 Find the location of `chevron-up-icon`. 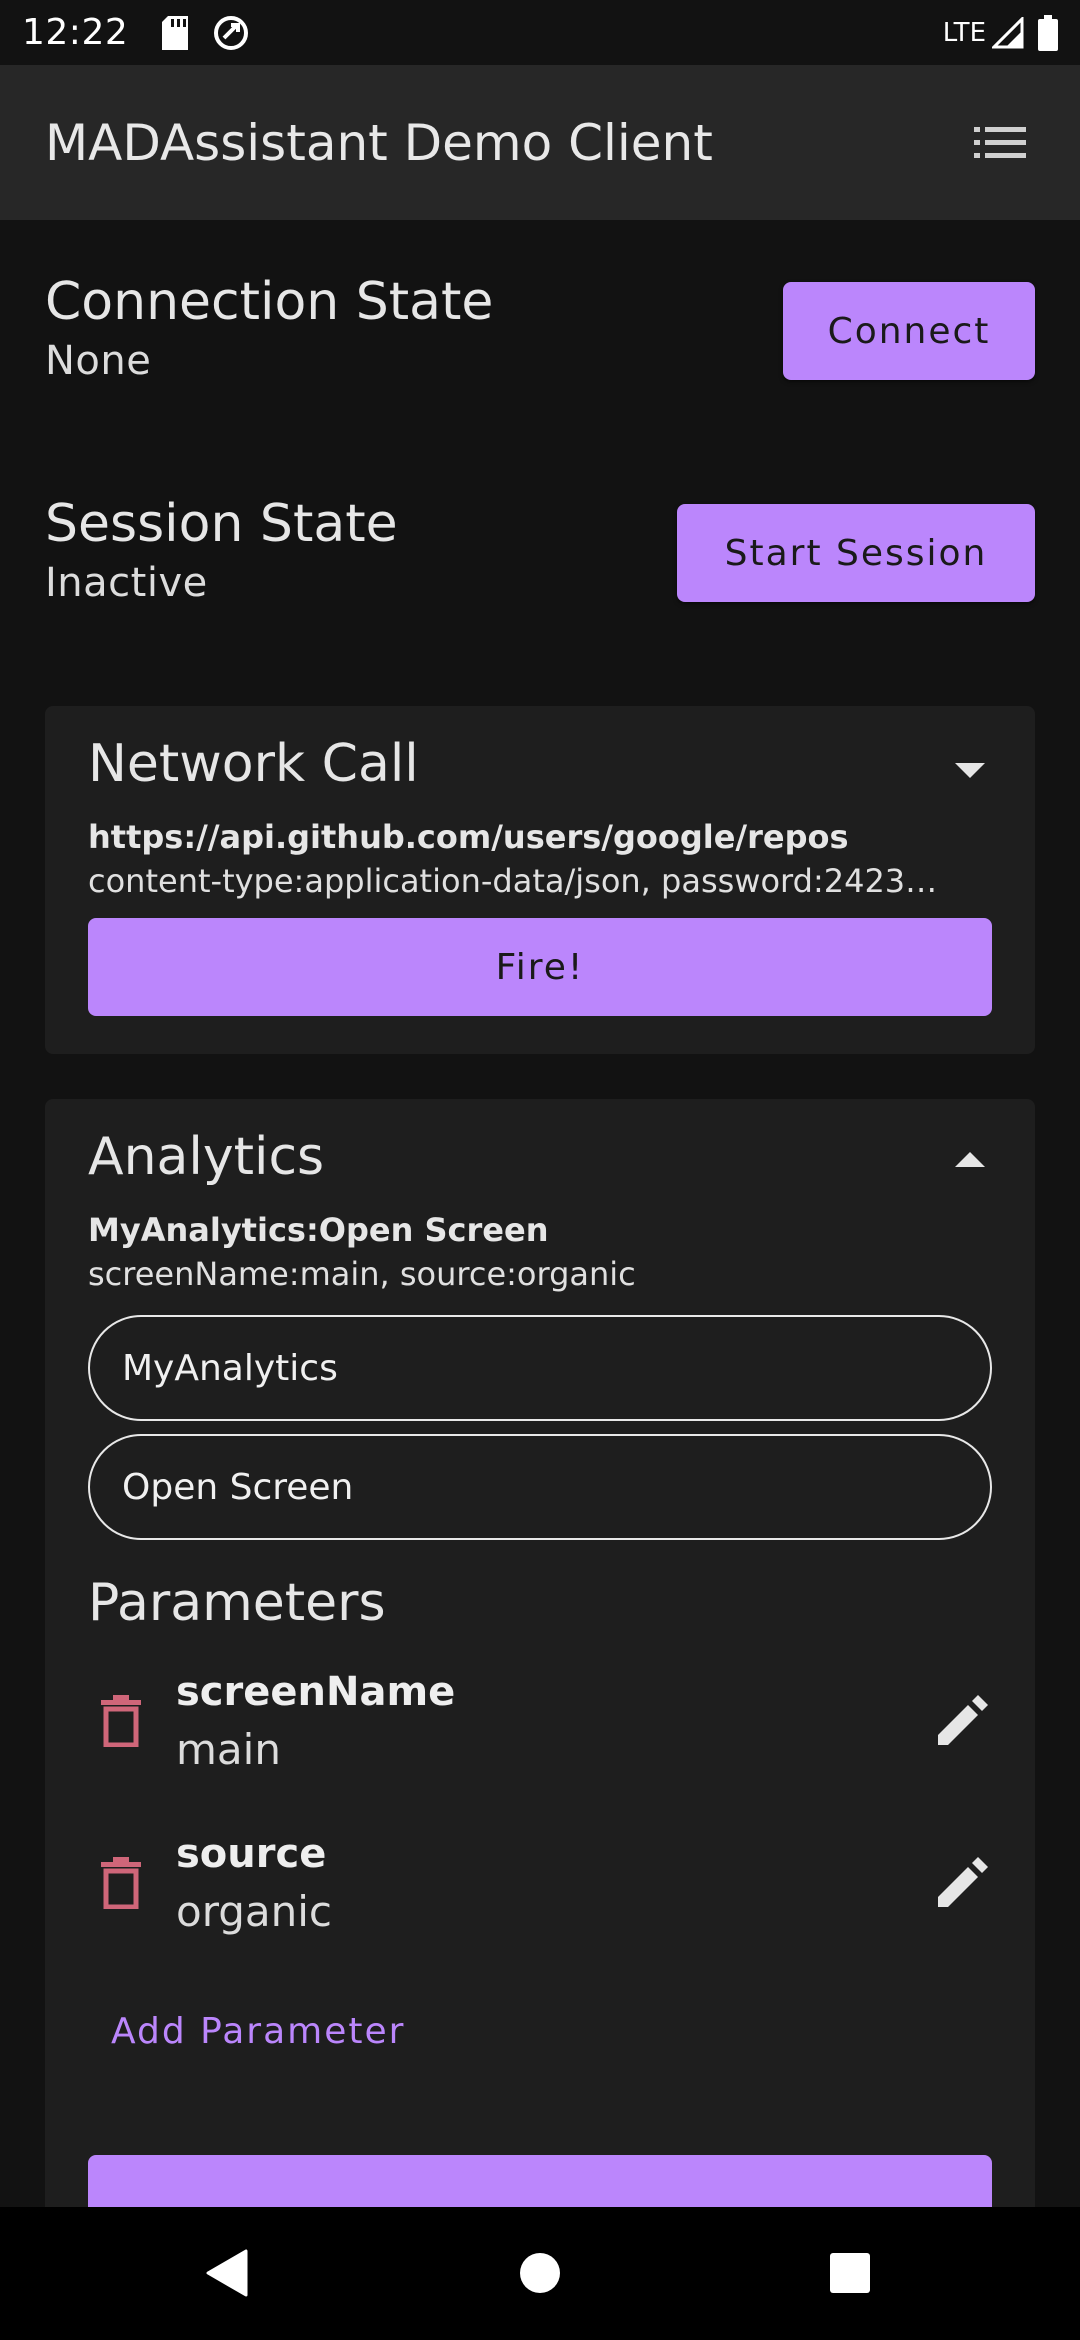

chevron-up-icon is located at coordinates (970, 1159).